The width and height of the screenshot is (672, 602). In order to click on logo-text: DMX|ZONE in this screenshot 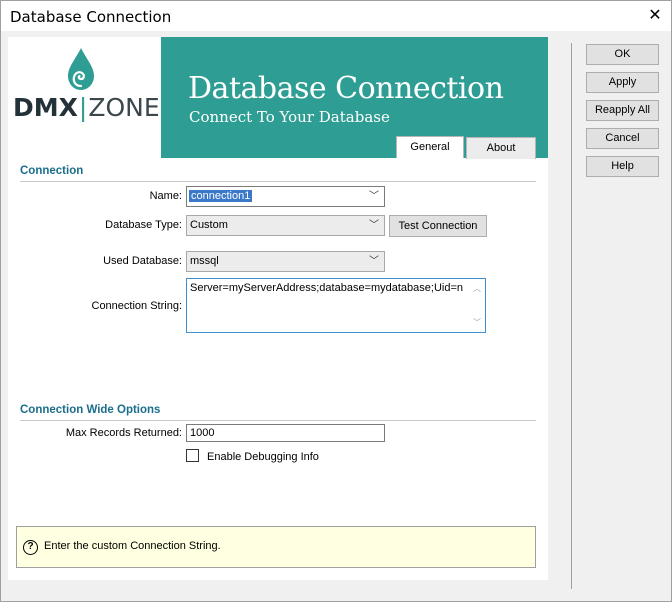, I will do `click(86, 107)`.